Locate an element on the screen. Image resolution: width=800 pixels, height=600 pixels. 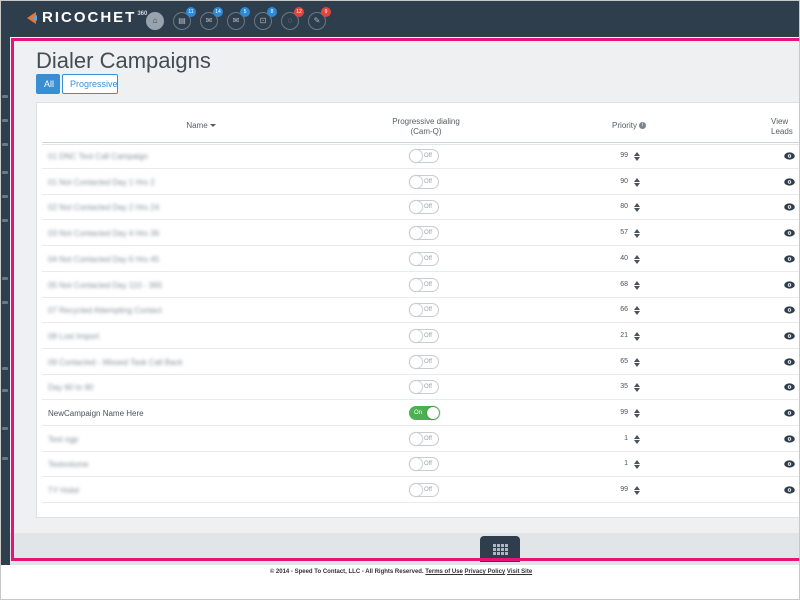
campaign-name: 01 DNC Text Call Campaign is located at coordinates (98, 156).